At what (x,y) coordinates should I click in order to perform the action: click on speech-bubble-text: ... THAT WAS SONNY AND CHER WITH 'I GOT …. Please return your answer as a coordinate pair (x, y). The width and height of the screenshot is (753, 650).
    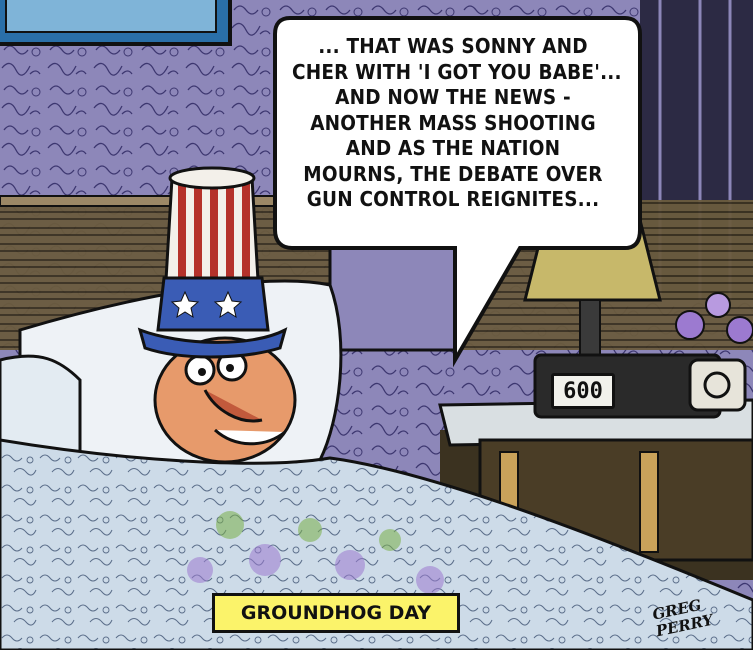
    Looking at the image, I should click on (457, 123).